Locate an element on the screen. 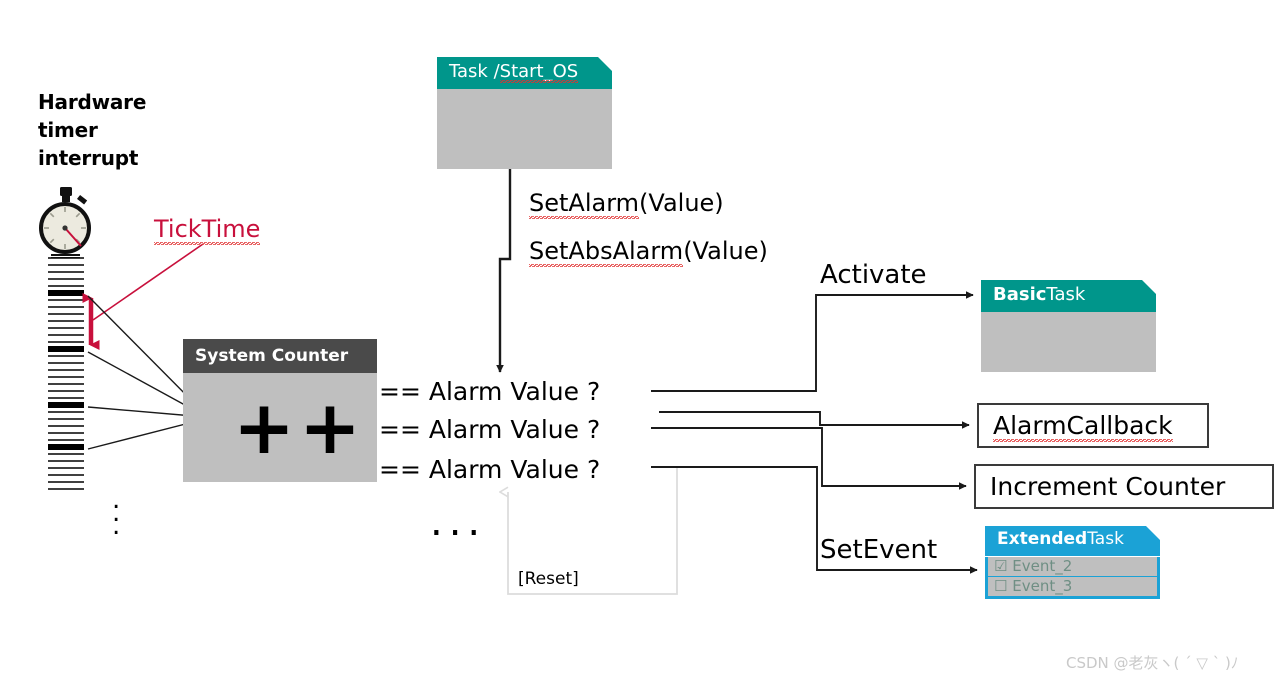 Image resolution: width=1288 pixels, height=684 pixels. extended-task-plain: Task is located at coordinates (1105, 539).